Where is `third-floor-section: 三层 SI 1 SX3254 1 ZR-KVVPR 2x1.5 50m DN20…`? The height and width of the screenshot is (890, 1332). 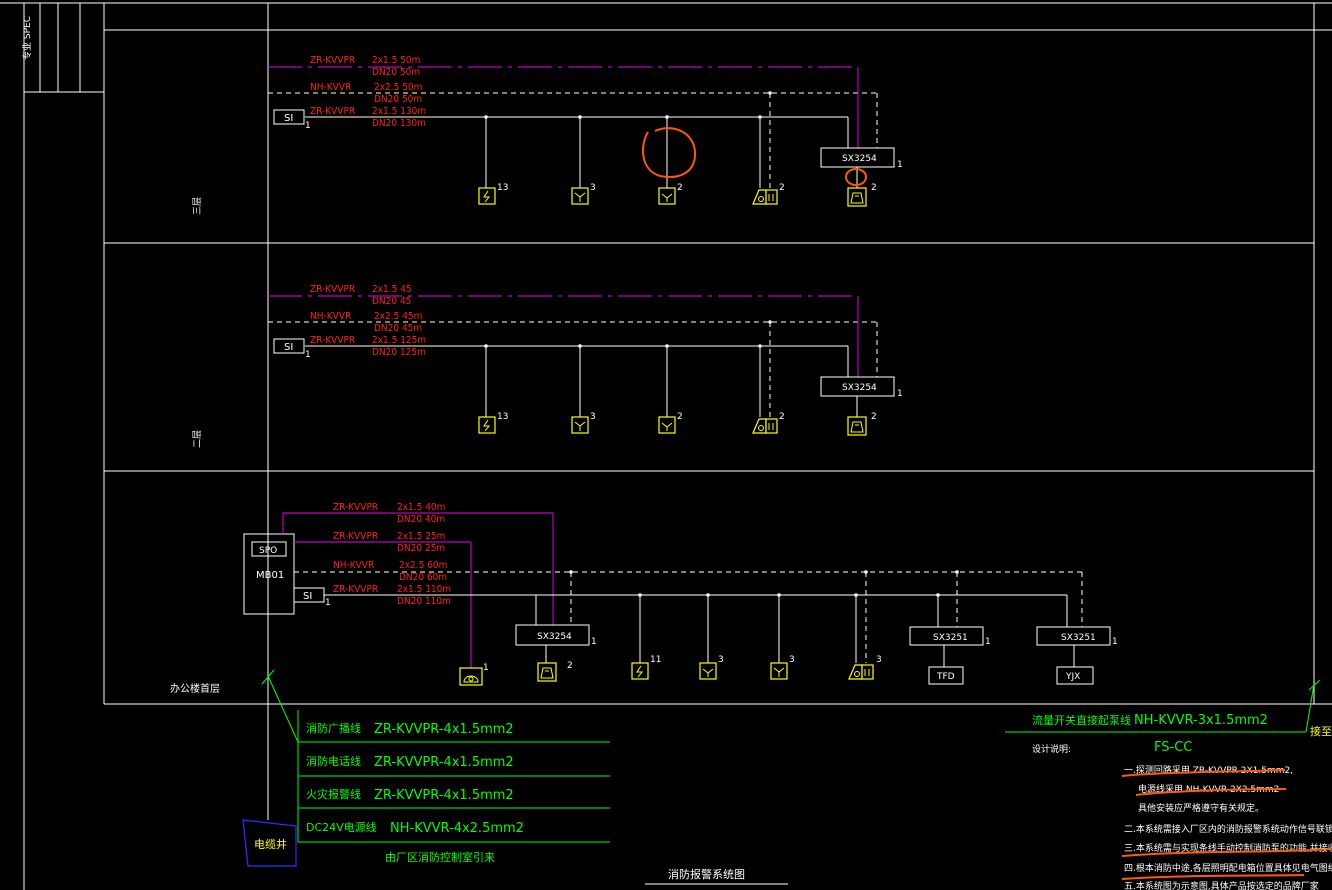
third-floor-section: 三层 SI 1 SX3254 1 ZR-KVVPR 2x1.5 50m DN20… is located at coordinates (547, 135).